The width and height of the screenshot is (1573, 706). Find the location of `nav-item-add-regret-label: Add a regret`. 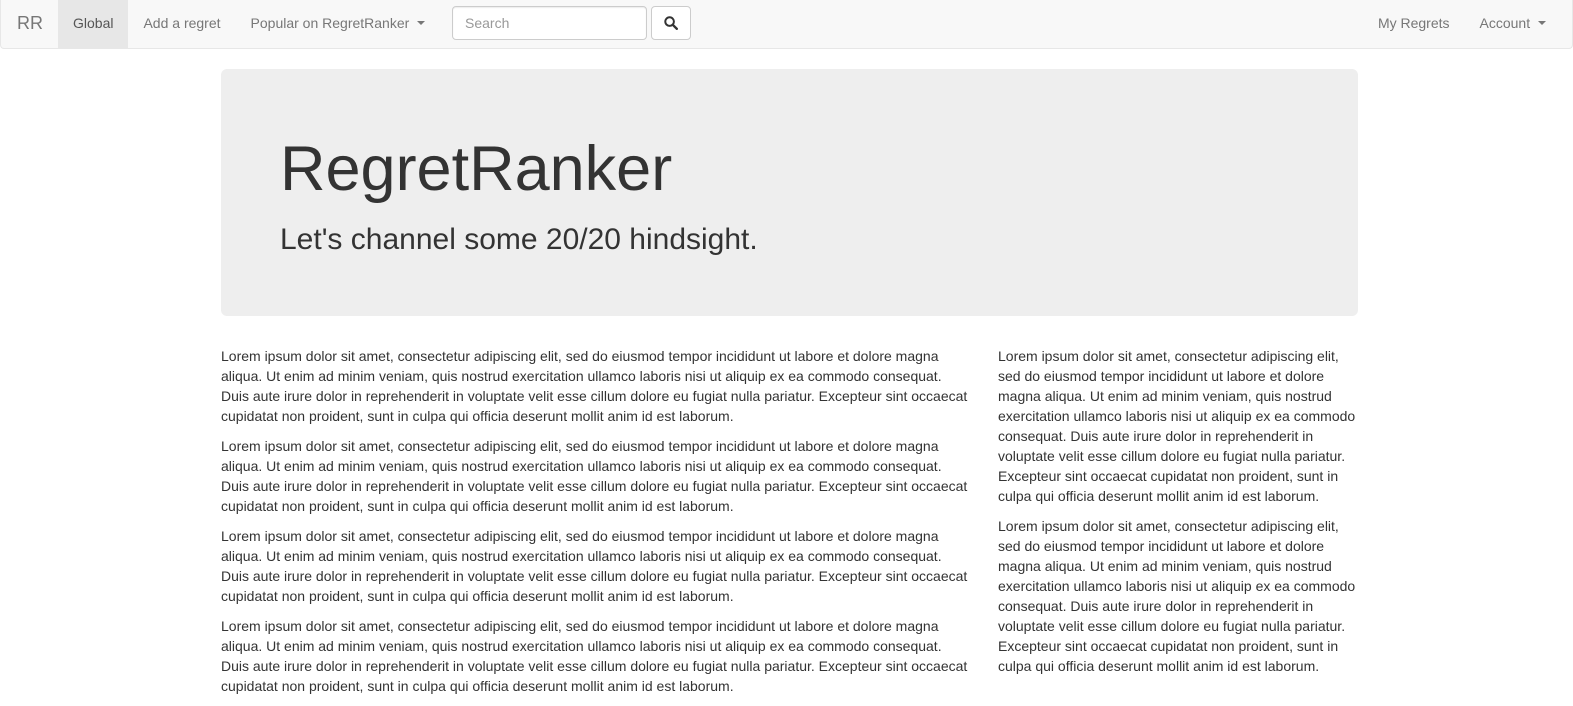

nav-item-add-regret-label: Add a regret is located at coordinates (182, 23).